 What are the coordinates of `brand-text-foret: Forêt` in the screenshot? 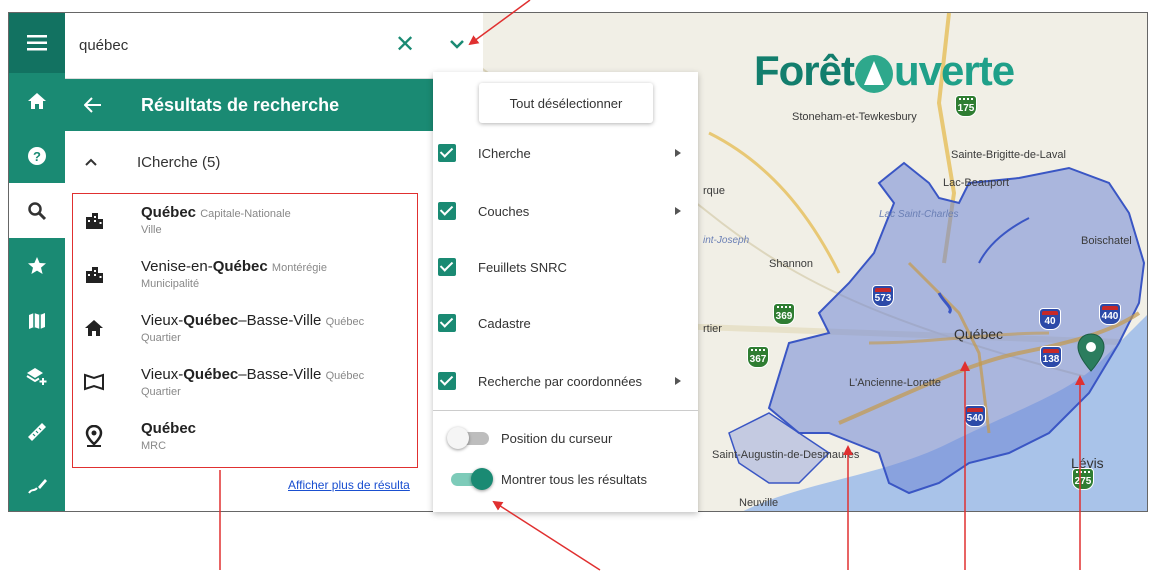 It's located at (804, 70).